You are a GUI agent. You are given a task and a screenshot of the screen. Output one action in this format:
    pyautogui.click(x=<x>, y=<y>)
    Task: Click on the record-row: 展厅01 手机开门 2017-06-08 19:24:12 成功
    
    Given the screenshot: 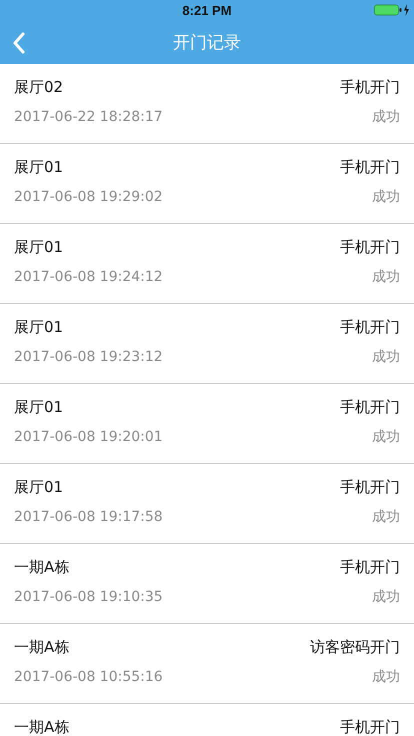 What is the action you would take?
    pyautogui.click(x=207, y=264)
    